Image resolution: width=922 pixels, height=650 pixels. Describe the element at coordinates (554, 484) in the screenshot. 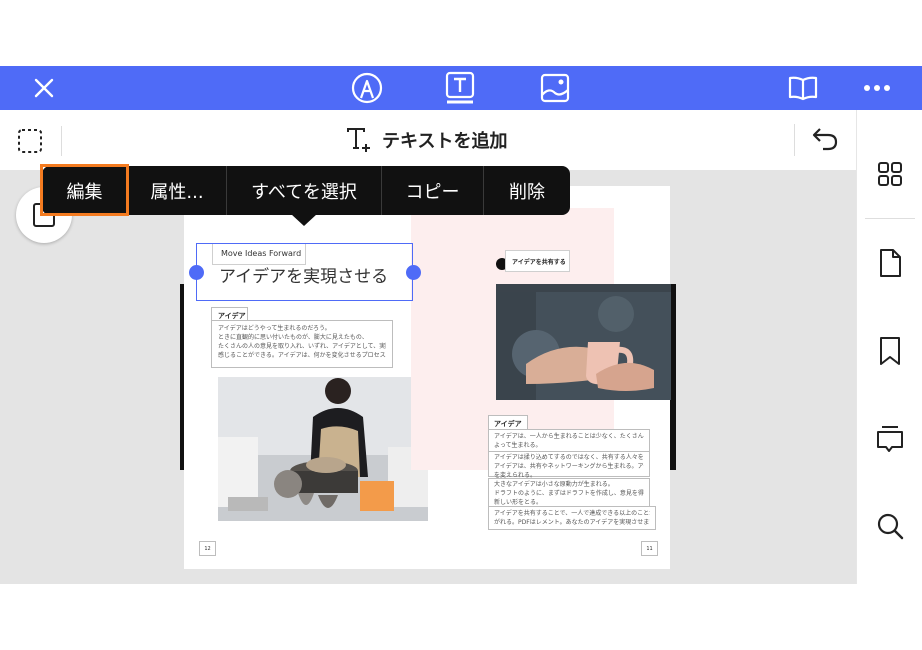

I see `body-line: 大きなアイデアは小さな原動力が生まれる。` at that location.